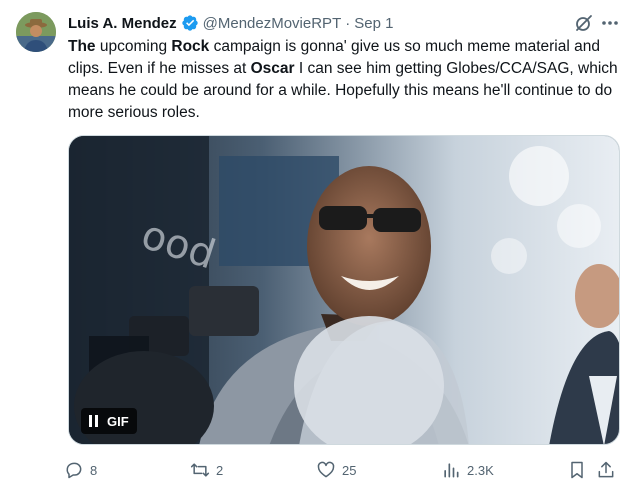 This screenshot has width=634, height=493. Describe the element at coordinates (336, 470) in the screenshot. I see `like-button: 25` at that location.